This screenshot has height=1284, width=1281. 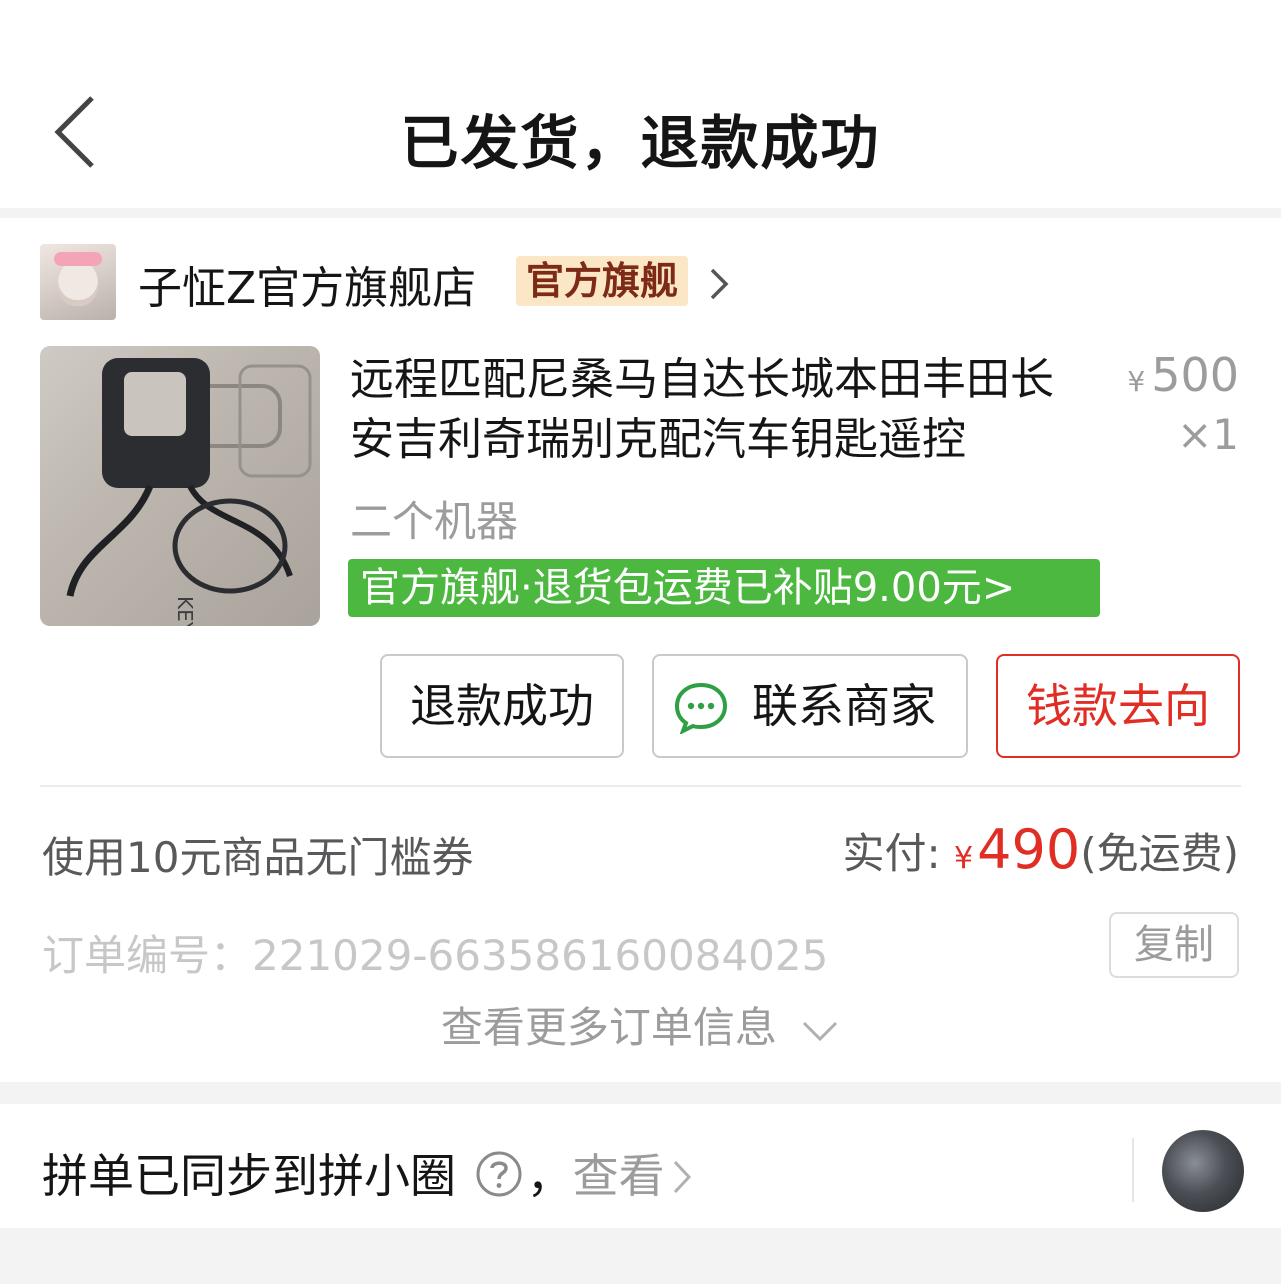 What do you see at coordinates (307, 288) in the screenshot?
I see `shop-name: 子怔Z官方旗舰店` at bounding box center [307, 288].